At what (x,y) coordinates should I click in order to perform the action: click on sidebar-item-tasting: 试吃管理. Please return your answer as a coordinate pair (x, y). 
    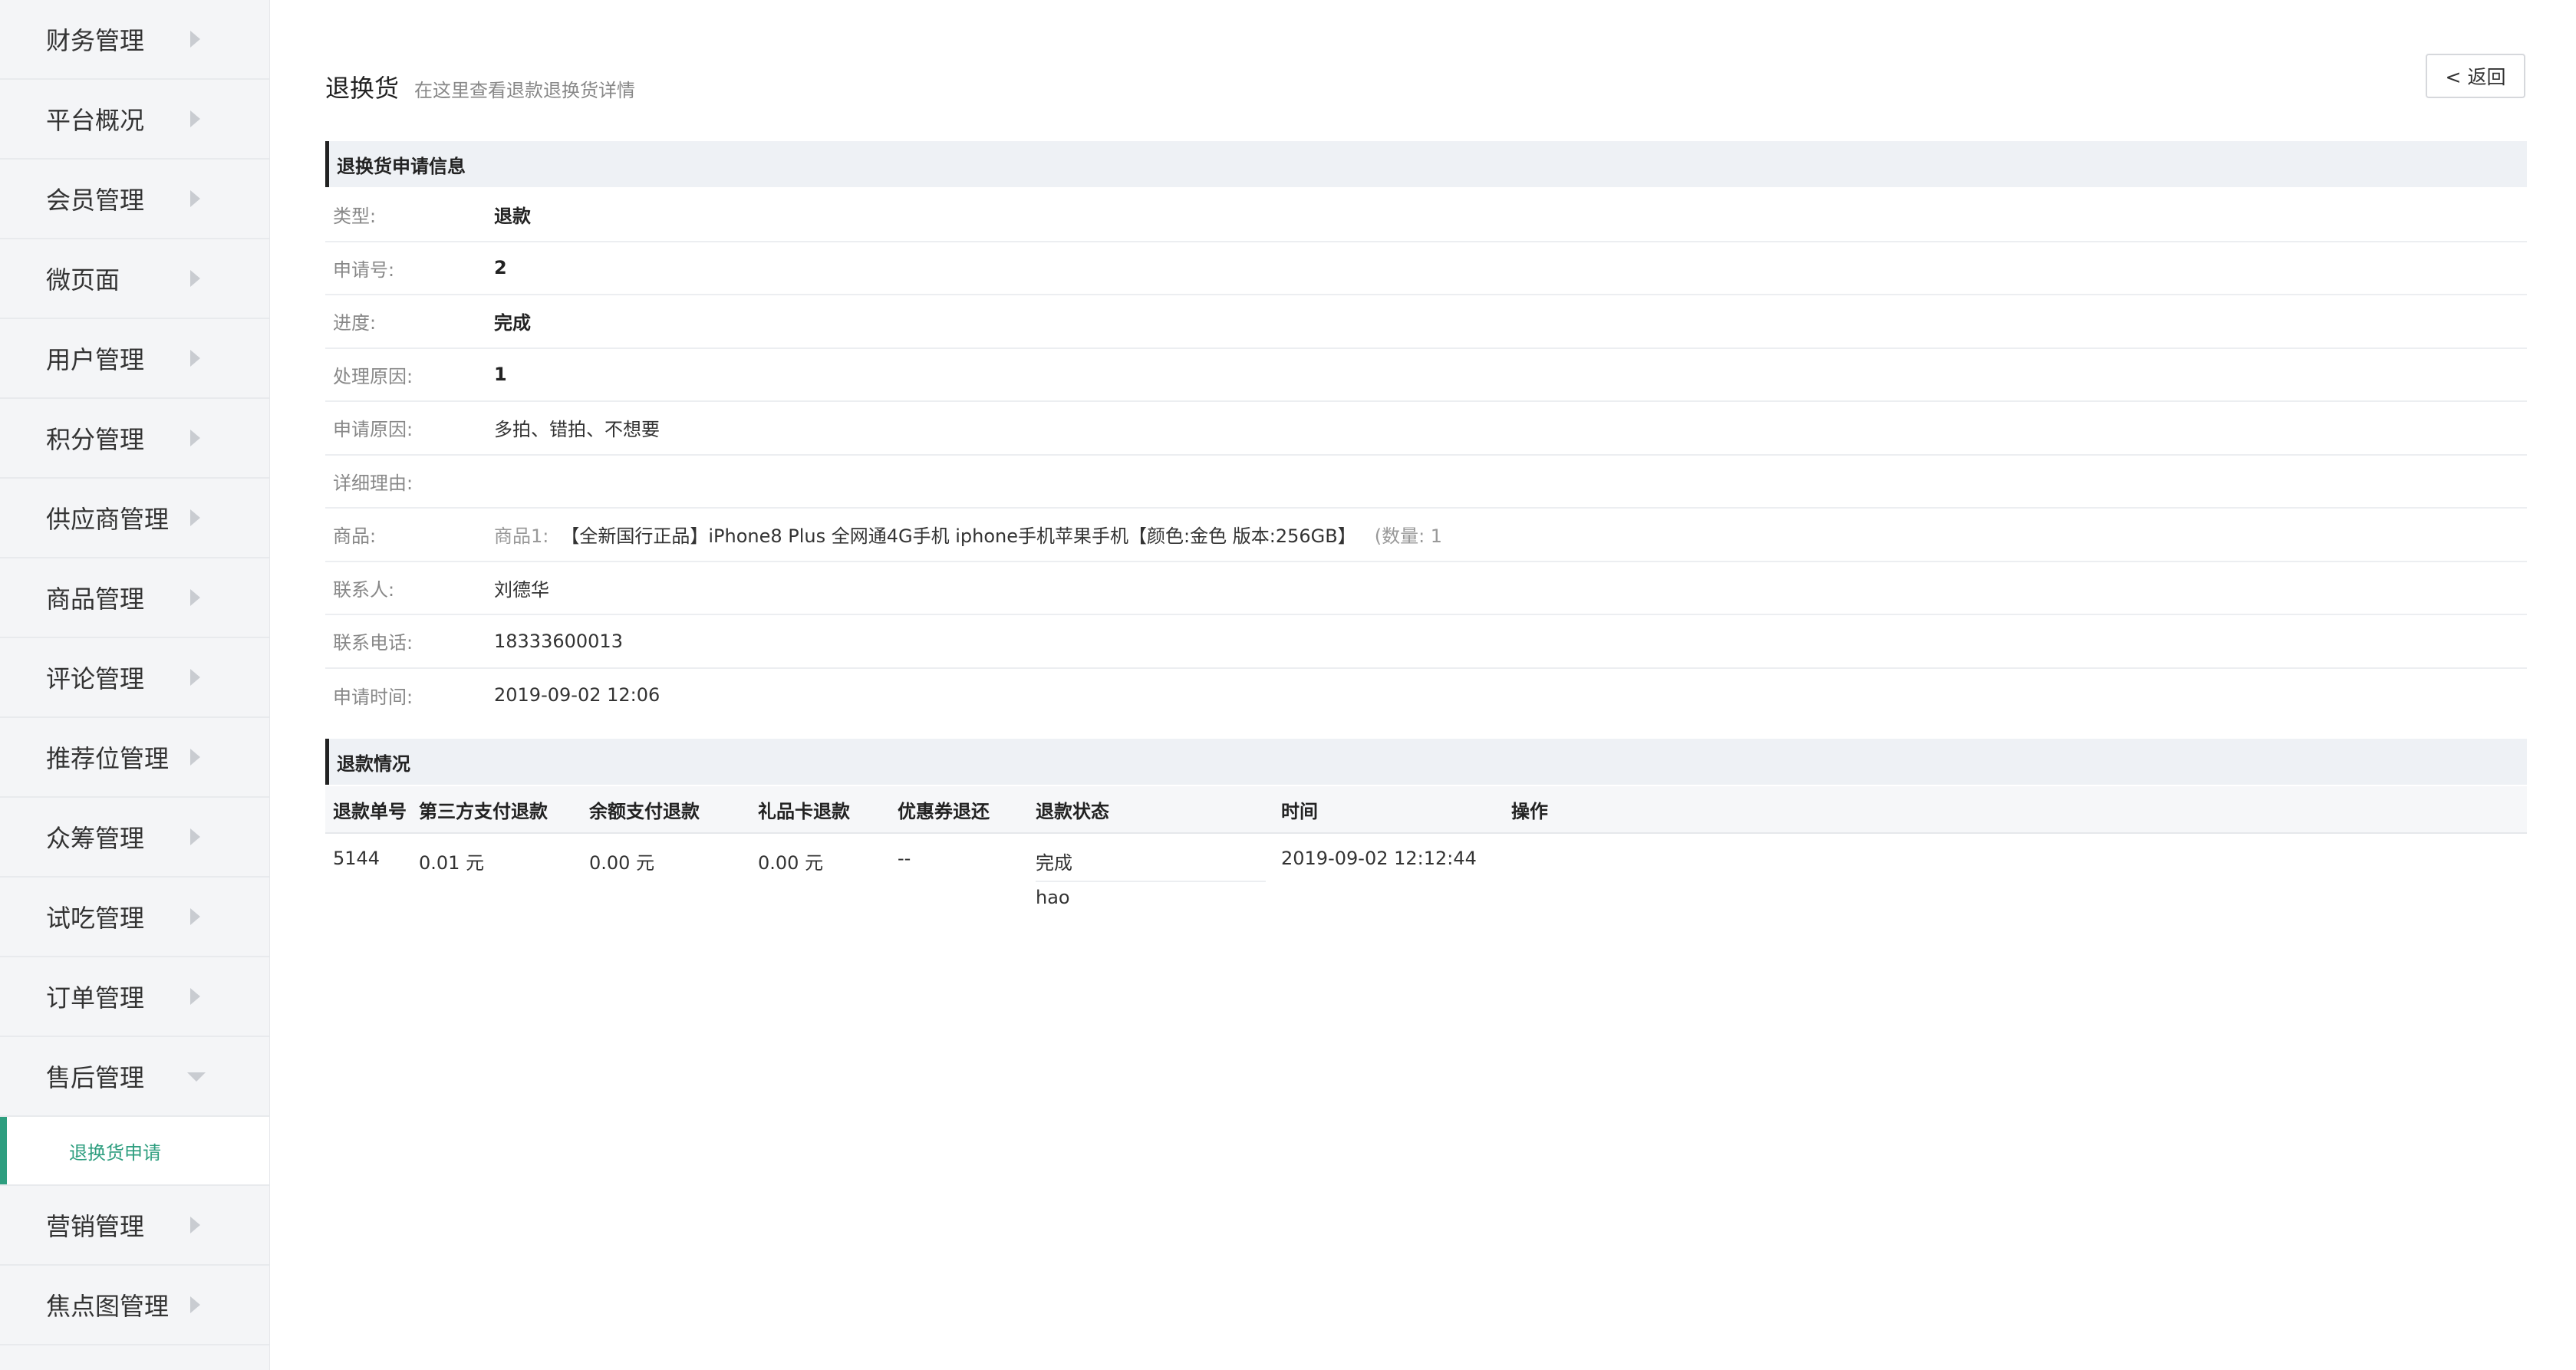
    Looking at the image, I should click on (134, 918).